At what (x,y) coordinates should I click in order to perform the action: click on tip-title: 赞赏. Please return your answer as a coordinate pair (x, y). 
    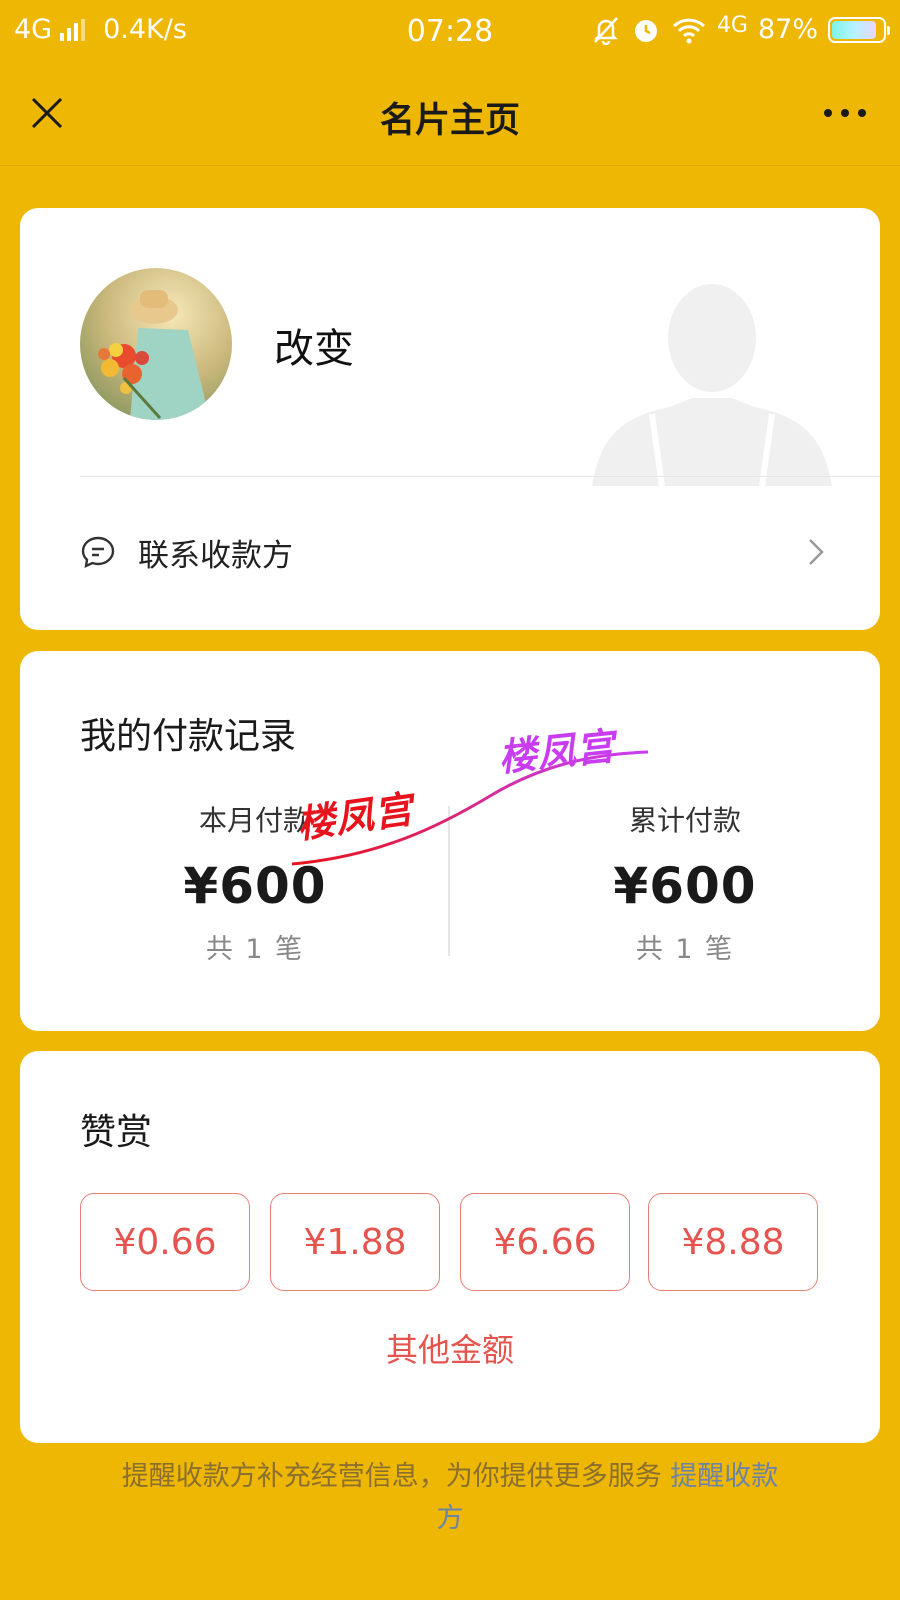
    Looking at the image, I should click on (116, 1132).